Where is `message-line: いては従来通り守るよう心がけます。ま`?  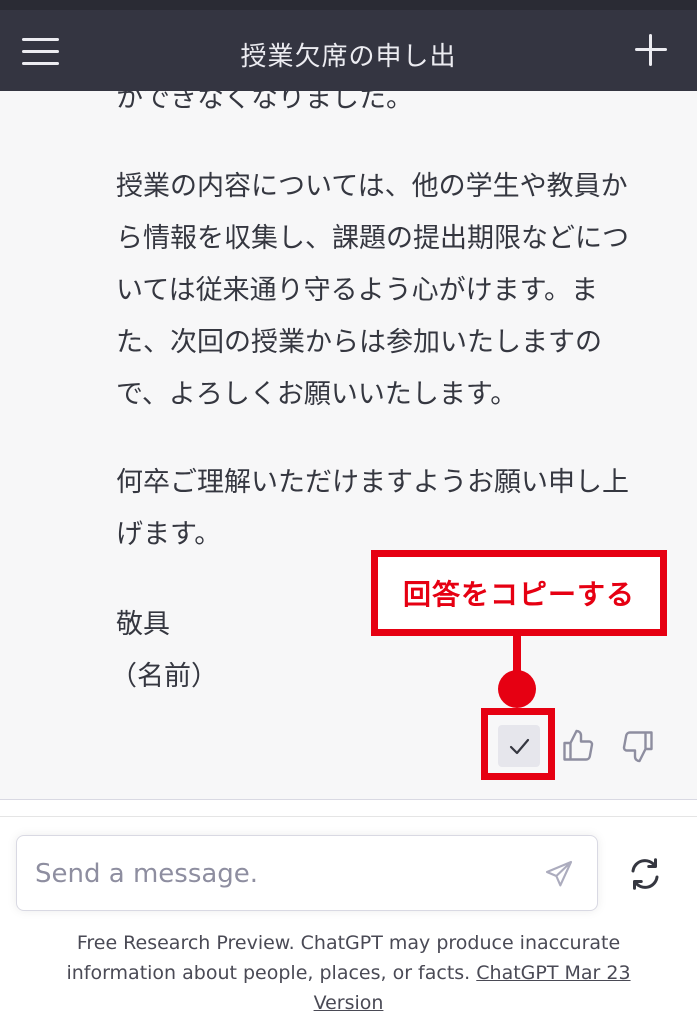 message-line: いては従来通り守るよう心がけます。ま is located at coordinates (357, 290).